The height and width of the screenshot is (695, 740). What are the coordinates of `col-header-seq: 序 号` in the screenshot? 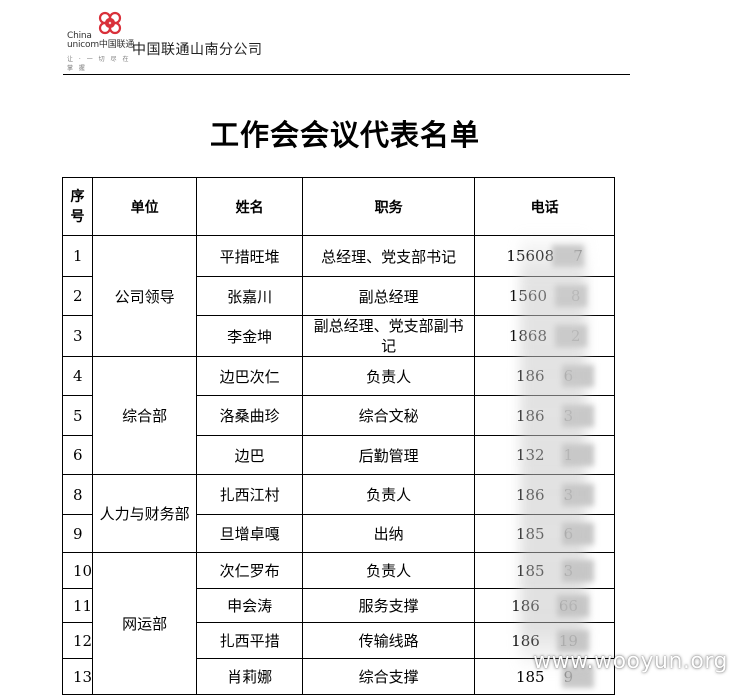 It's located at (77, 206).